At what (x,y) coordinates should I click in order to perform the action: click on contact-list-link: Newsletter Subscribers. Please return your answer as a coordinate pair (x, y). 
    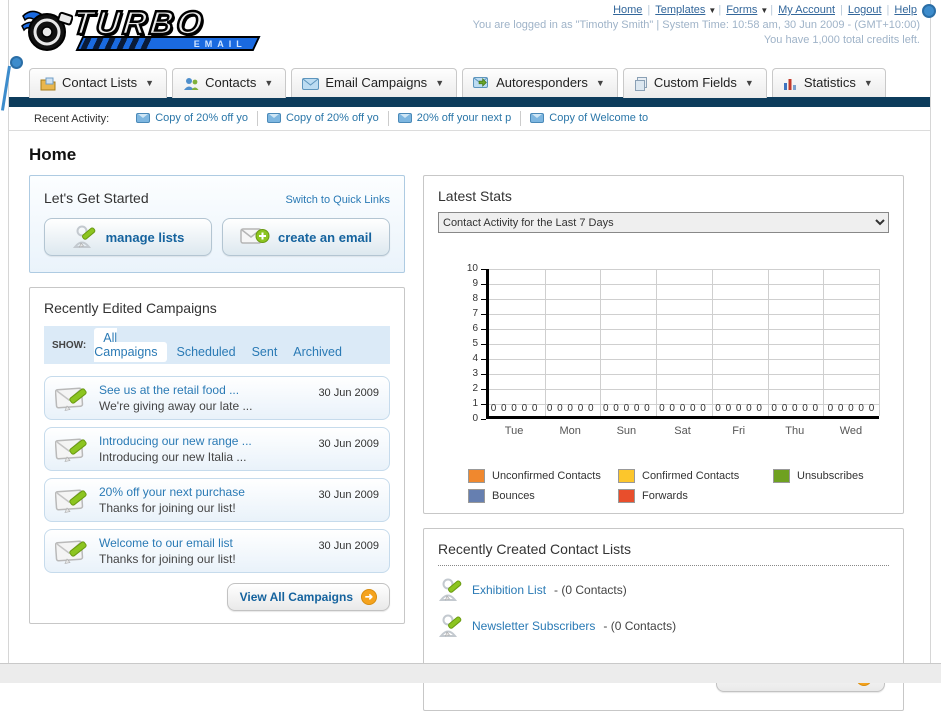
    Looking at the image, I should click on (533, 626).